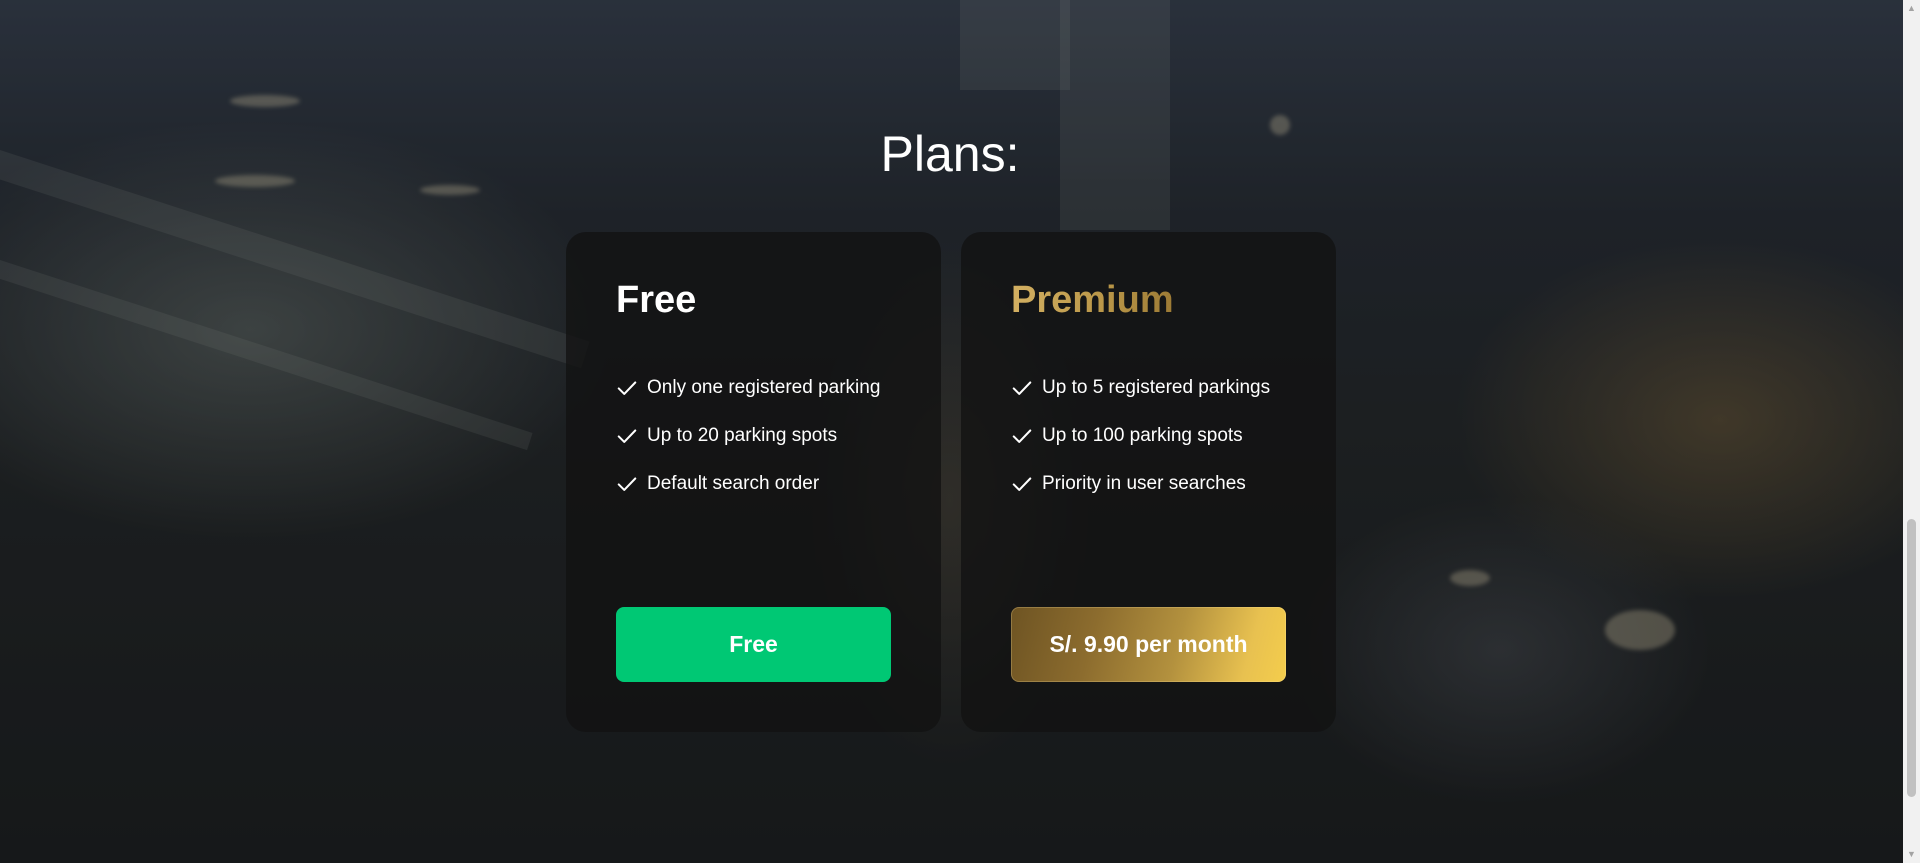  I want to click on scroll-up-arrow-icon: ▲, so click(1911, 8).